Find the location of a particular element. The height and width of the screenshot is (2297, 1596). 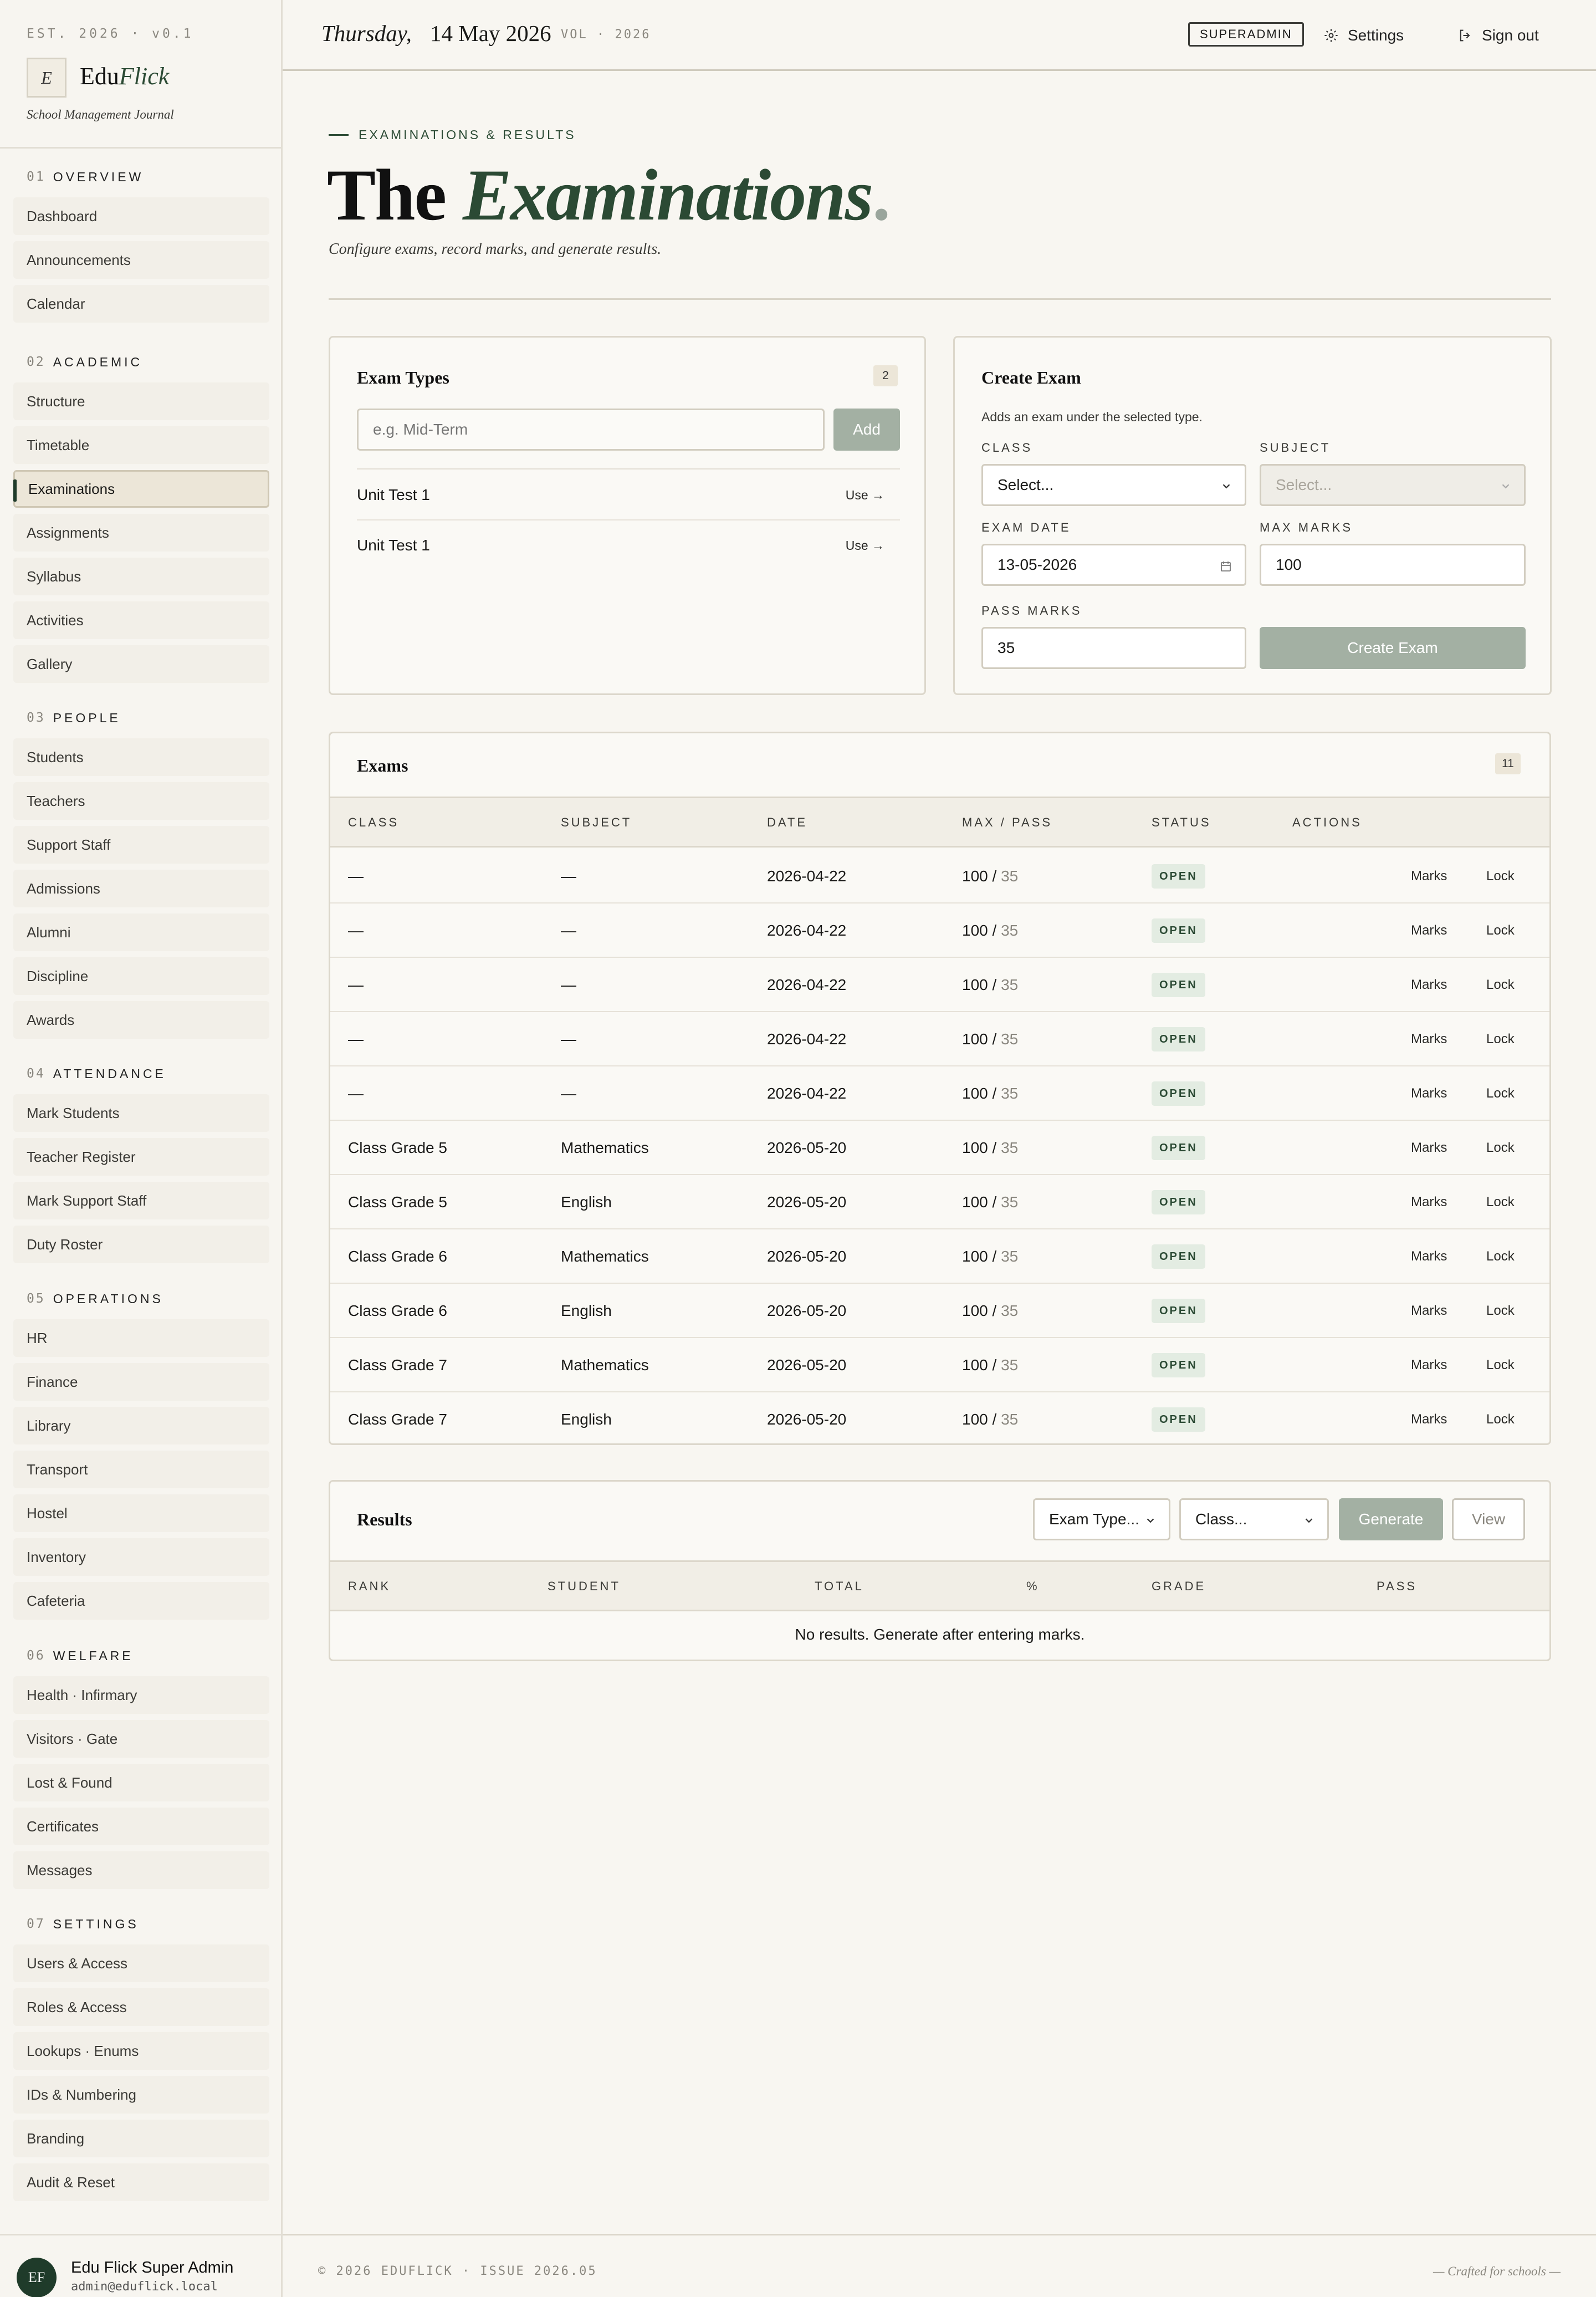

sidebar-item-mark-students: Mark Students is located at coordinates (141, 1113).